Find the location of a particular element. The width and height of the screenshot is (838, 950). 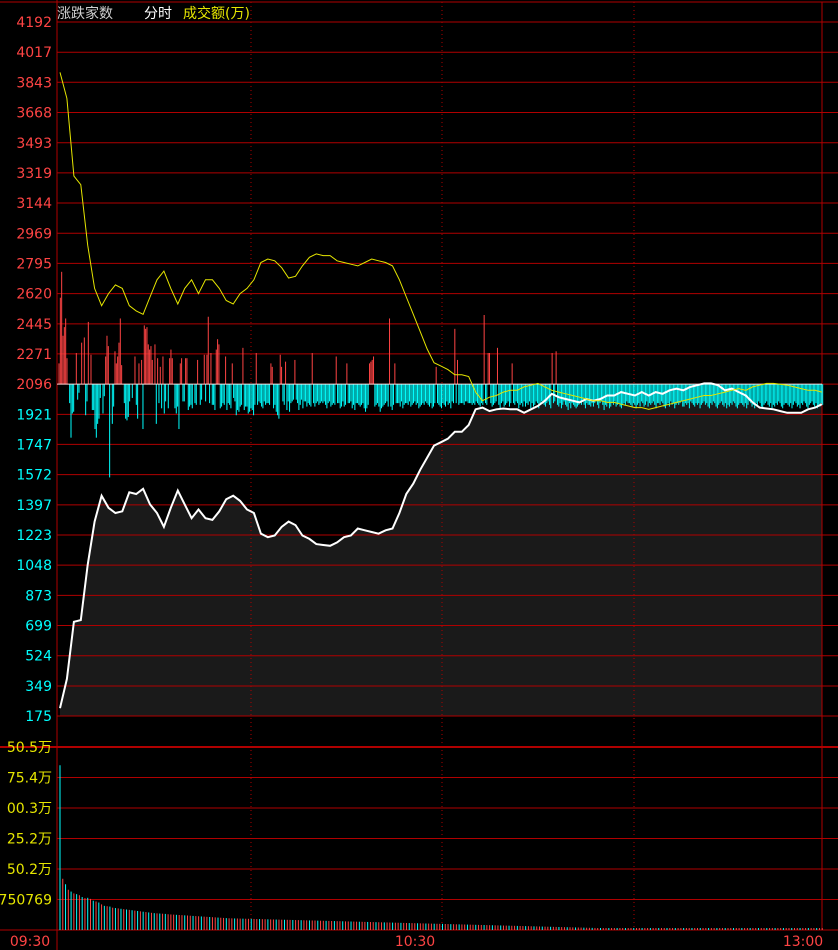

y-tick-label: 2271 is located at coordinates (34, 355).